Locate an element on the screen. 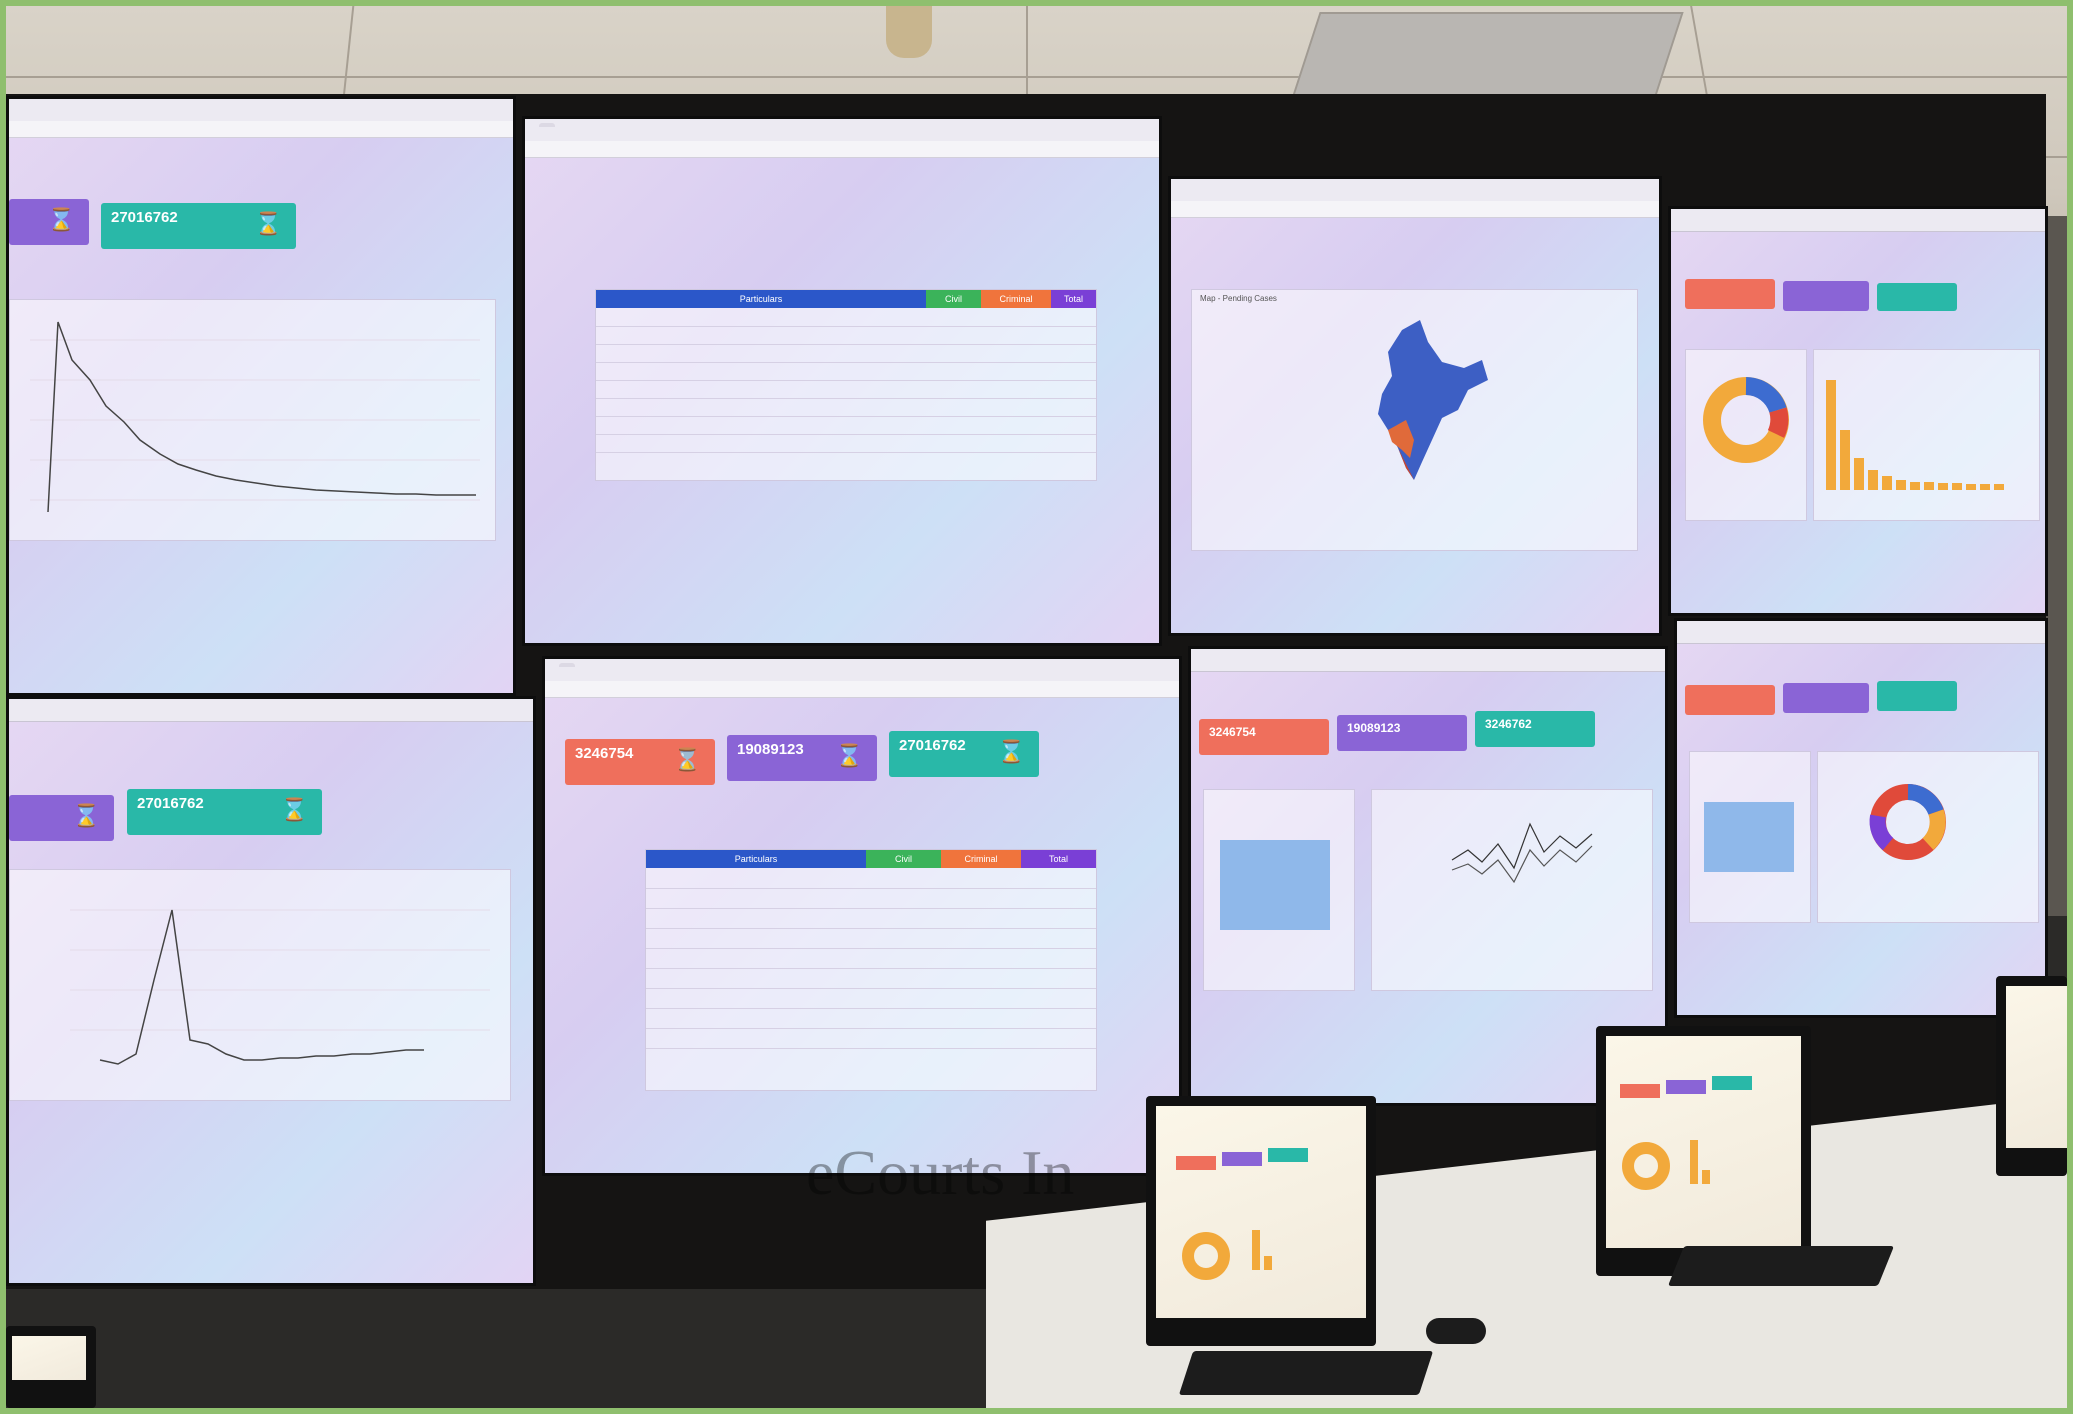 This screenshot has width=2073, height=1414. panel-e: ⌛ 27016762 ⌛ is located at coordinates (271, 991).